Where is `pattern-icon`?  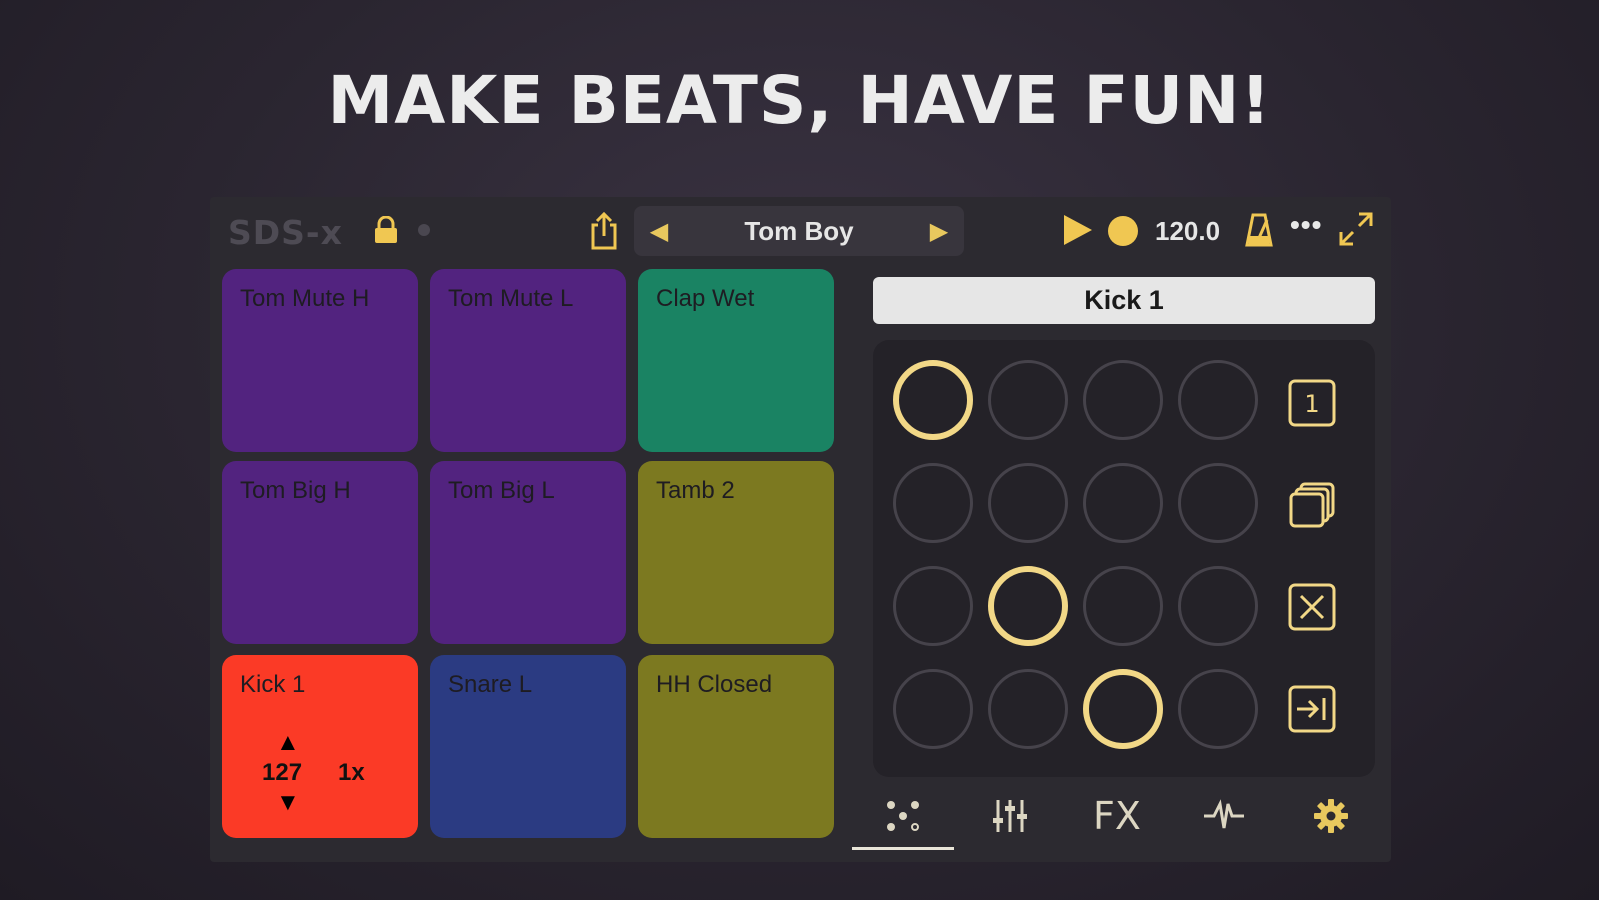 pattern-icon is located at coordinates (903, 816).